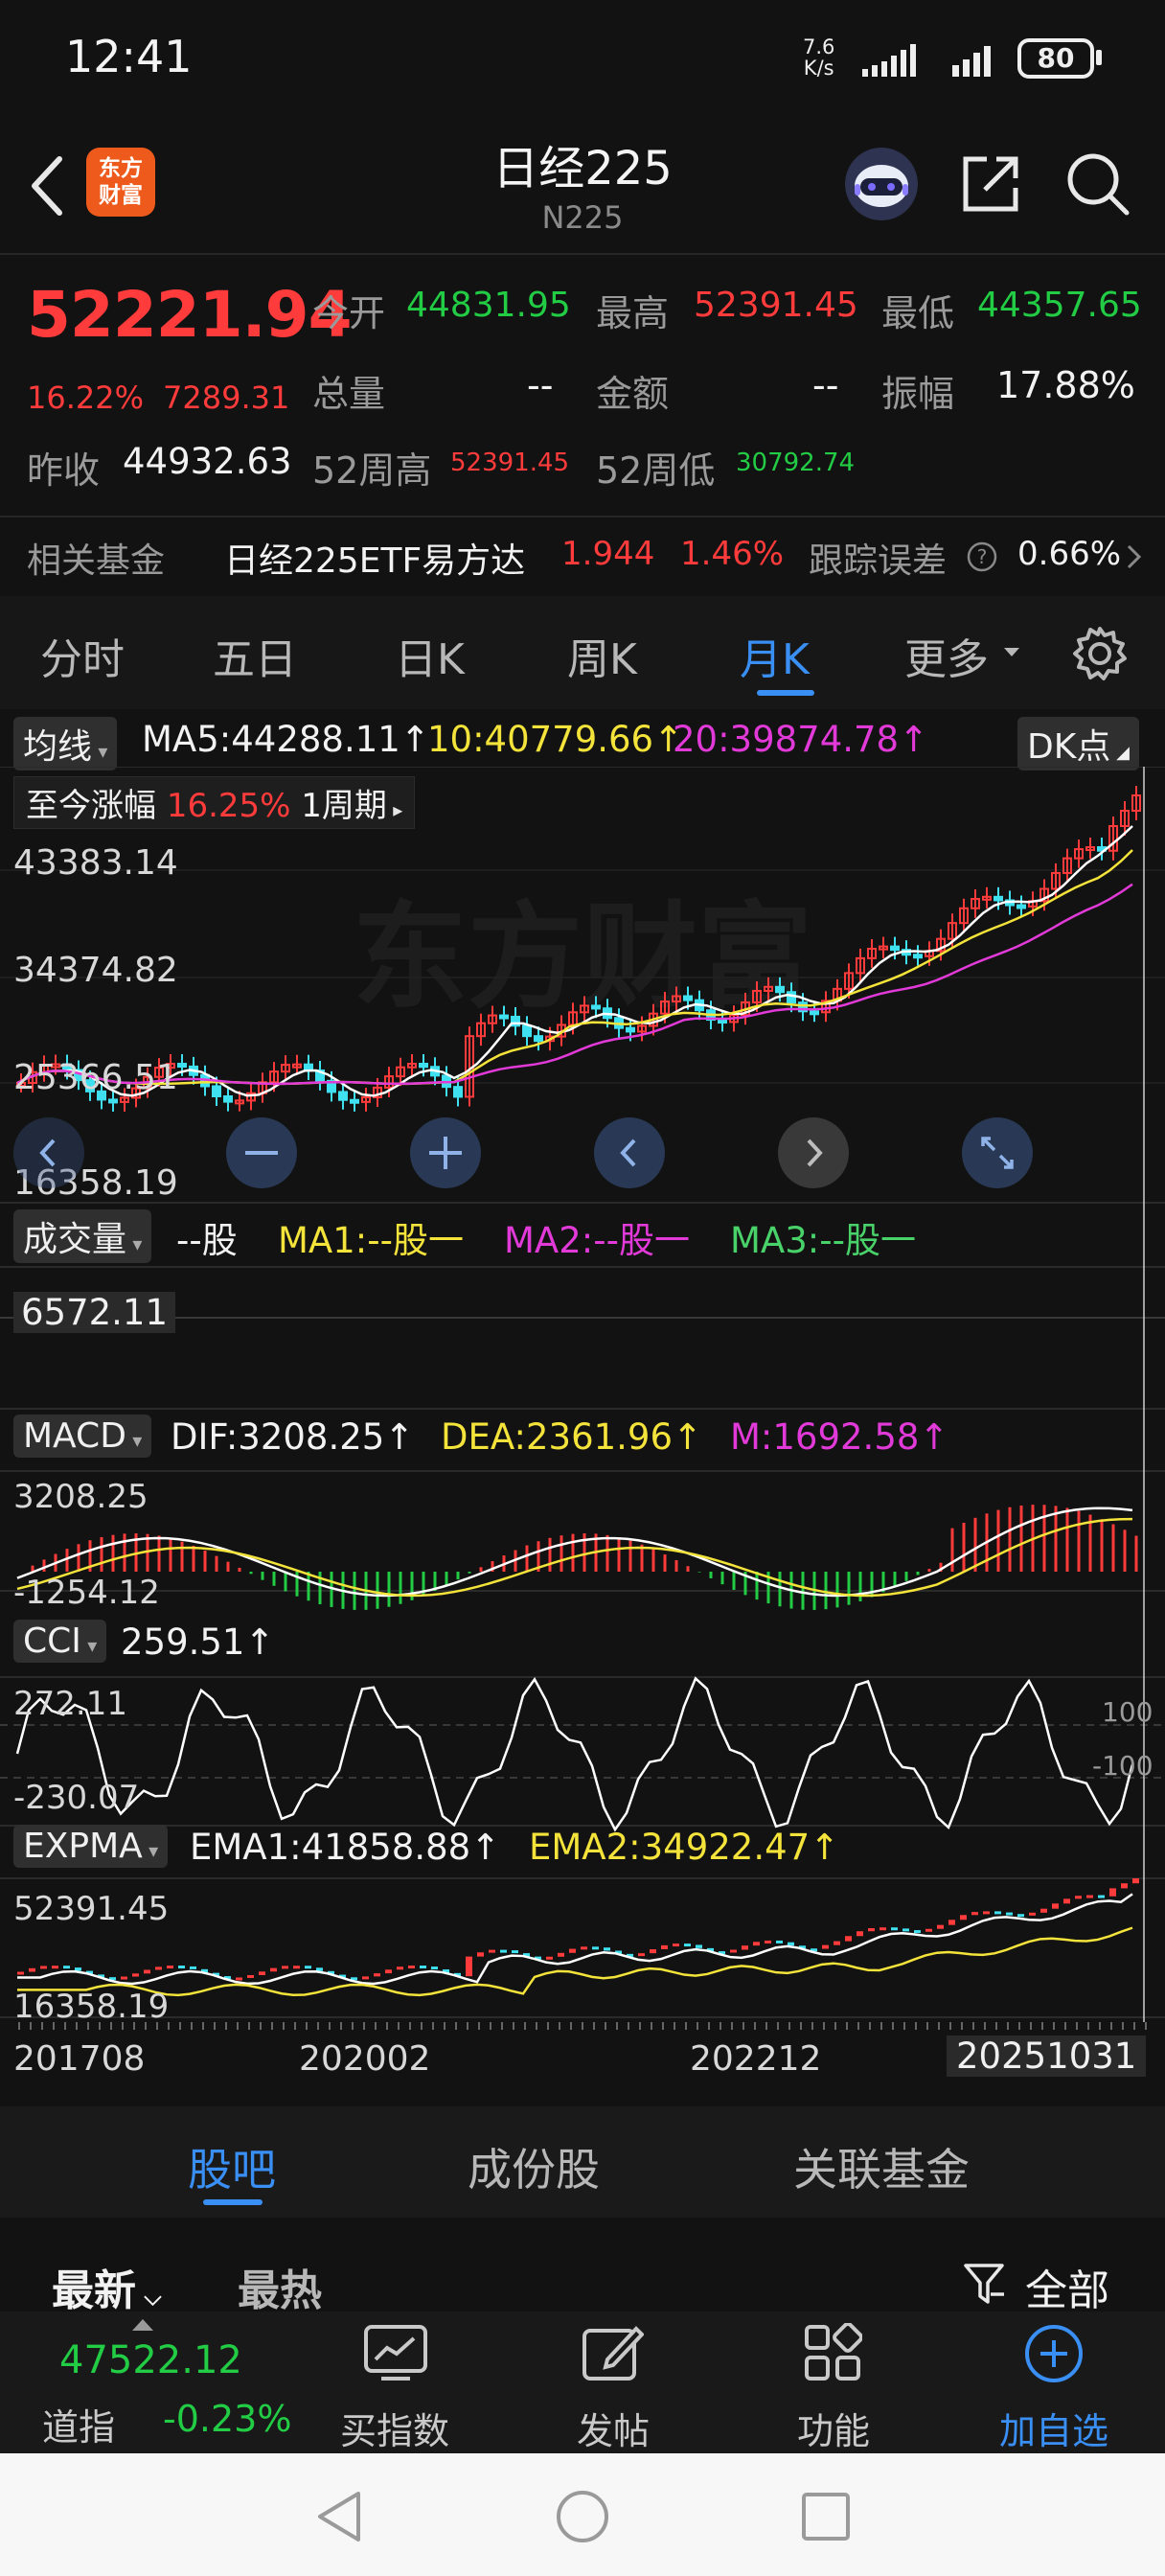 This screenshot has width=1165, height=2576. I want to click on buy-index-icon, so click(395, 2352).